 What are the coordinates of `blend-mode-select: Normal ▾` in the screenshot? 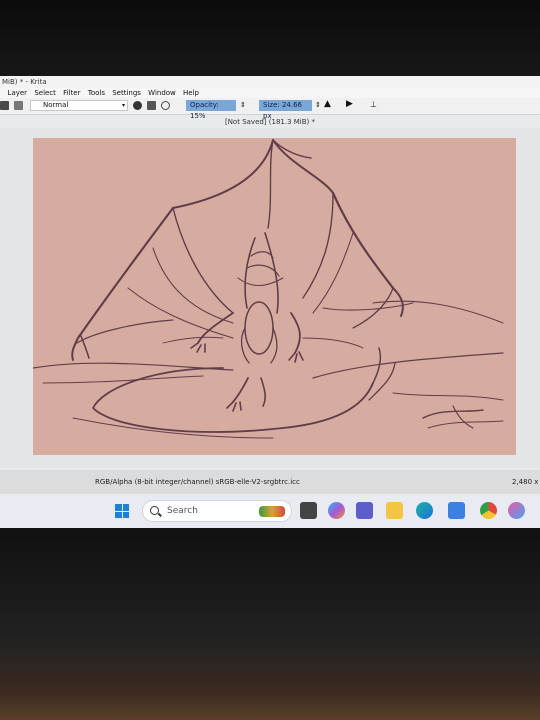 It's located at (79, 105).